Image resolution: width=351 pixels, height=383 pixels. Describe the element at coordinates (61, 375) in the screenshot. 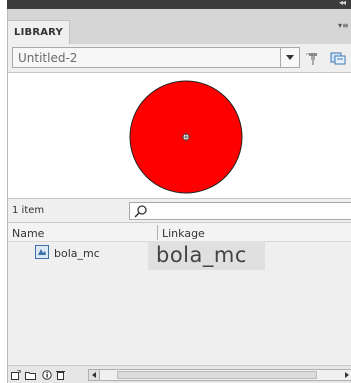

I see `delete-icon` at that location.